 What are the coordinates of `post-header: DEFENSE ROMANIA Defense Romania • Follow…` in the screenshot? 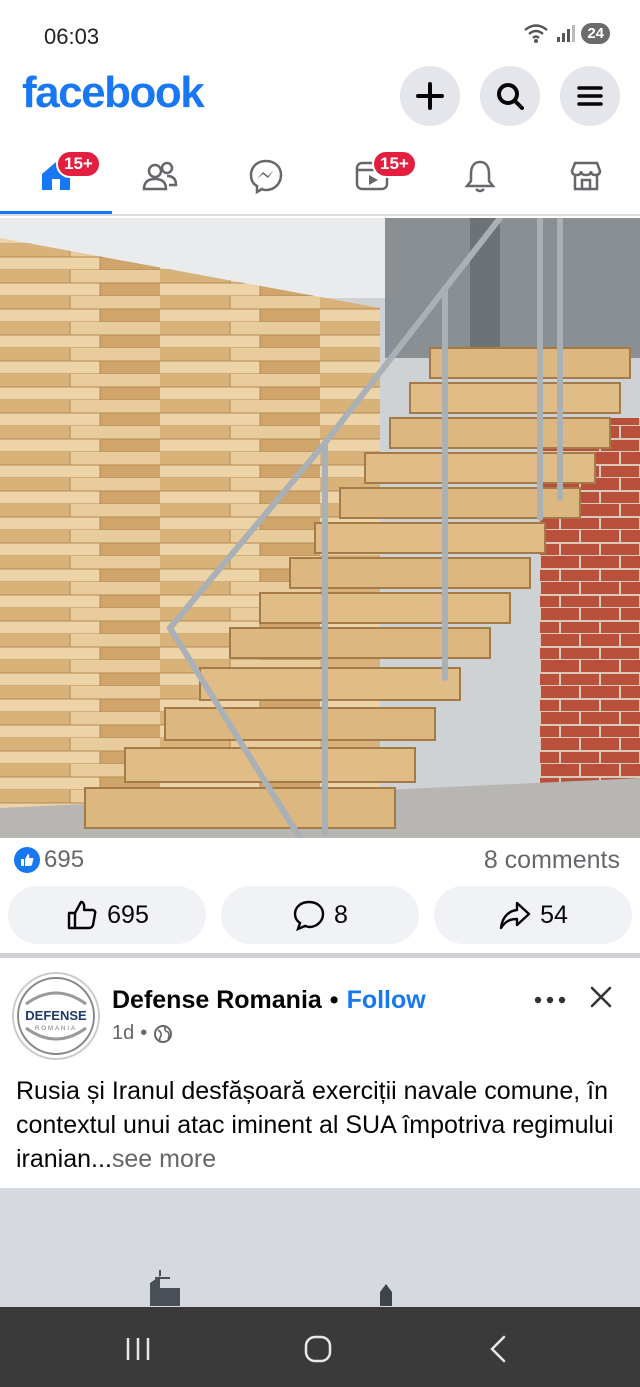 It's located at (320, 1014).